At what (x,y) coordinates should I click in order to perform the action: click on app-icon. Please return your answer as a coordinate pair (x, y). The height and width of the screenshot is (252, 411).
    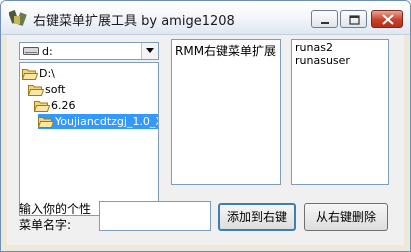
    Looking at the image, I should click on (17, 18).